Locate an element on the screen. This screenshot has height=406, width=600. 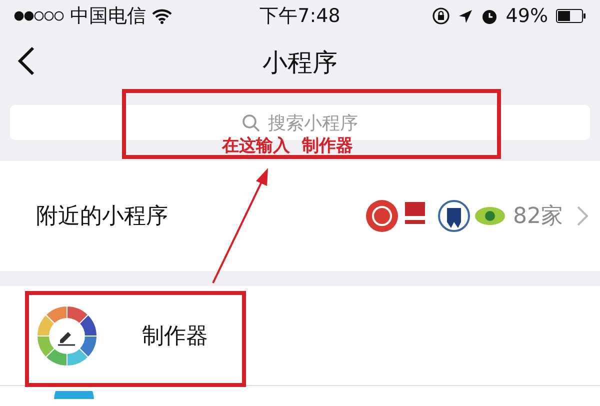
page-title: 小程序 is located at coordinates (300, 62).